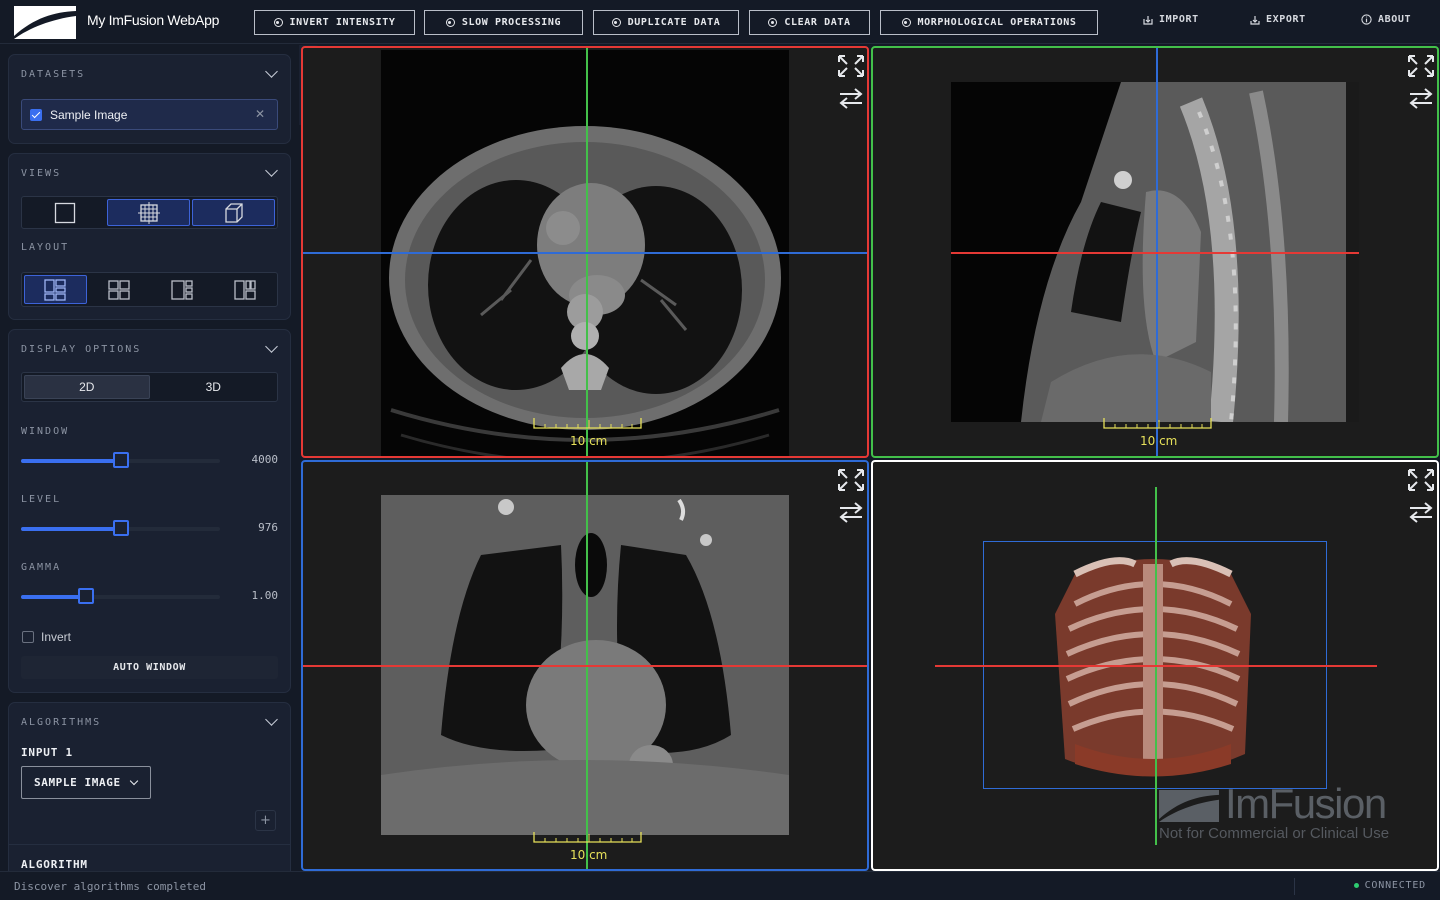 This screenshot has width=1440, height=900. What do you see at coordinates (64, 212) in the screenshot?
I see `single-view-button` at bounding box center [64, 212].